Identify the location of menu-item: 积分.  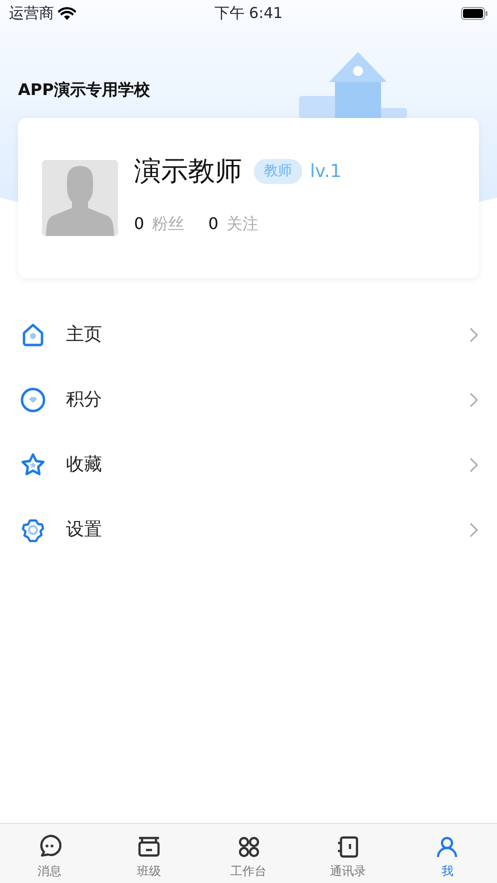
(248, 399).